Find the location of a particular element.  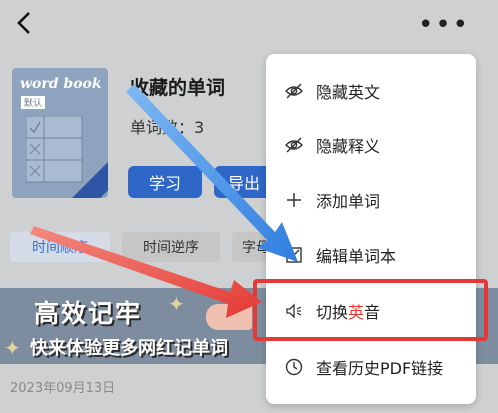

sort-time-asc-chip: 时间顺序 is located at coordinates (60, 247).